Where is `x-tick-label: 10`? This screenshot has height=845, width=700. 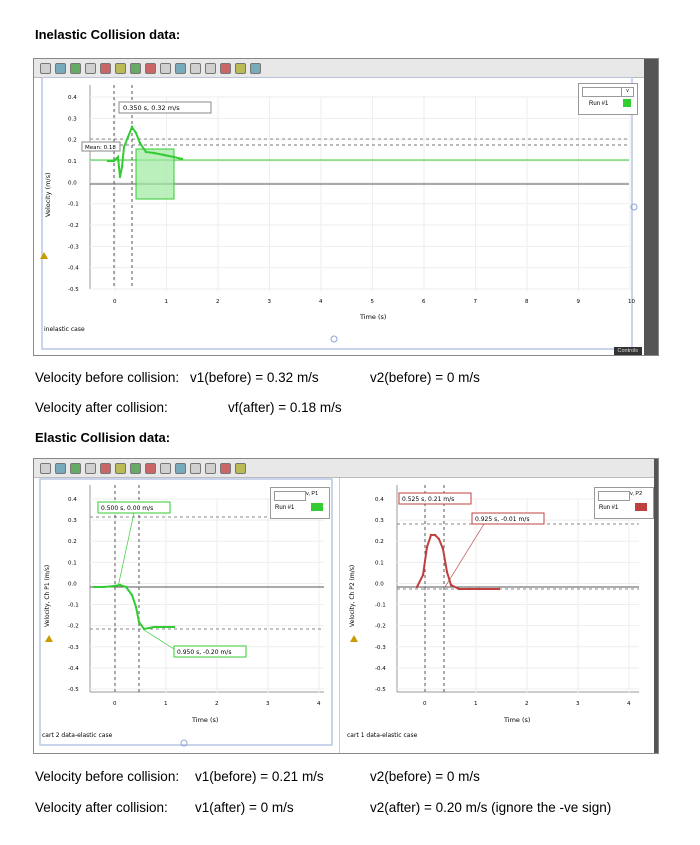
x-tick-label: 10 is located at coordinates (631, 302).